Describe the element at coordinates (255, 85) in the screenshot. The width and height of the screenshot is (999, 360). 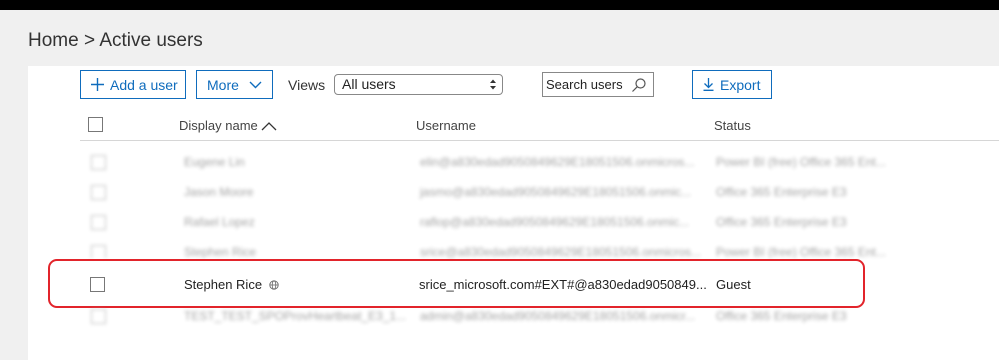
I see `chevron-down-icon` at that location.